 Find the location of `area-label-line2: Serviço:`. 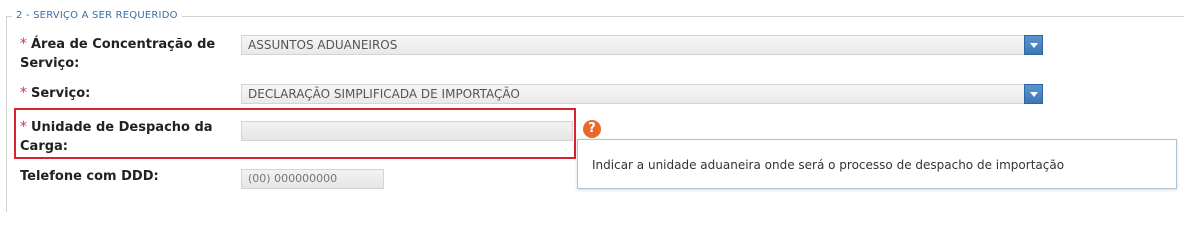

area-label-line2: Serviço: is located at coordinates (50, 63).